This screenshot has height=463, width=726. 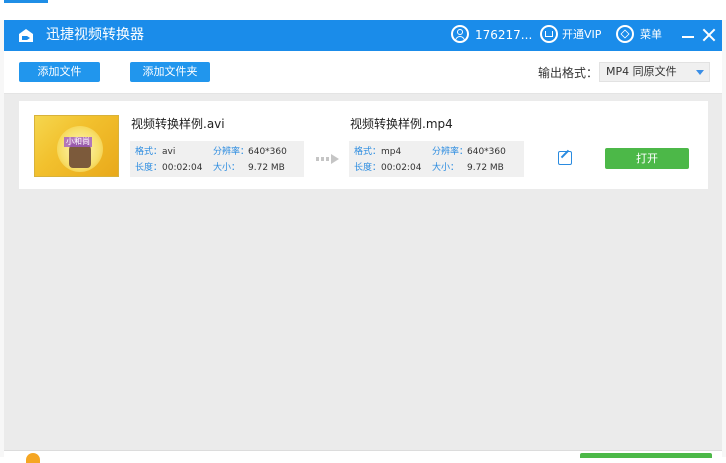 I want to click on app-icon, so click(x=26, y=35).